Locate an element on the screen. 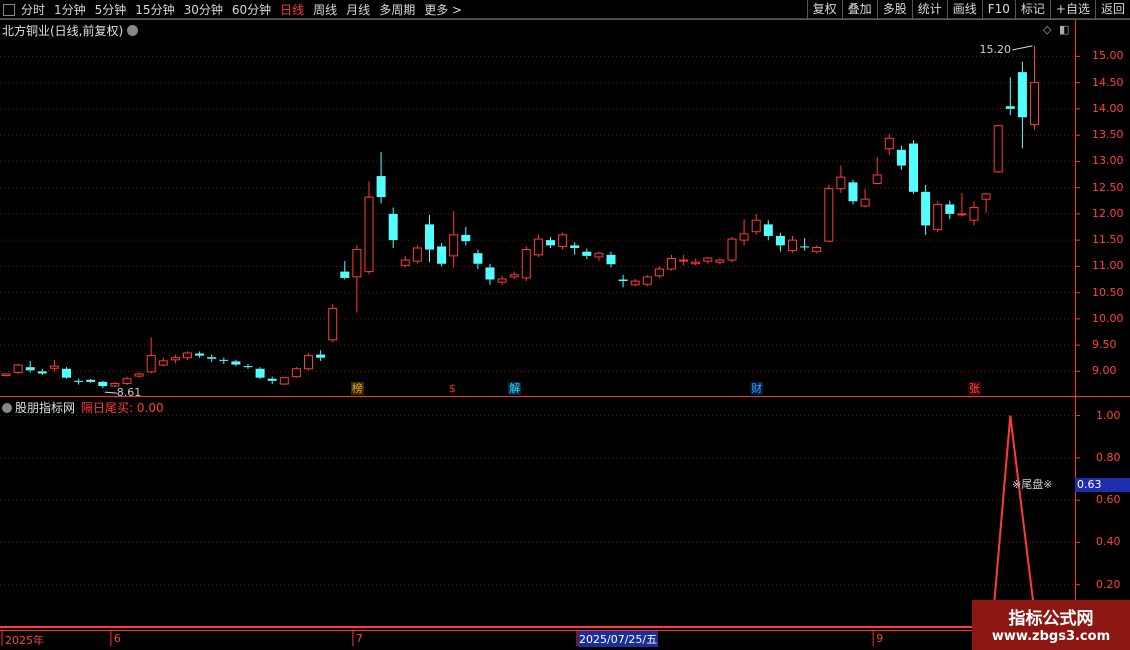 The image size is (1130, 650). event-marker-3: 财 is located at coordinates (757, 388).